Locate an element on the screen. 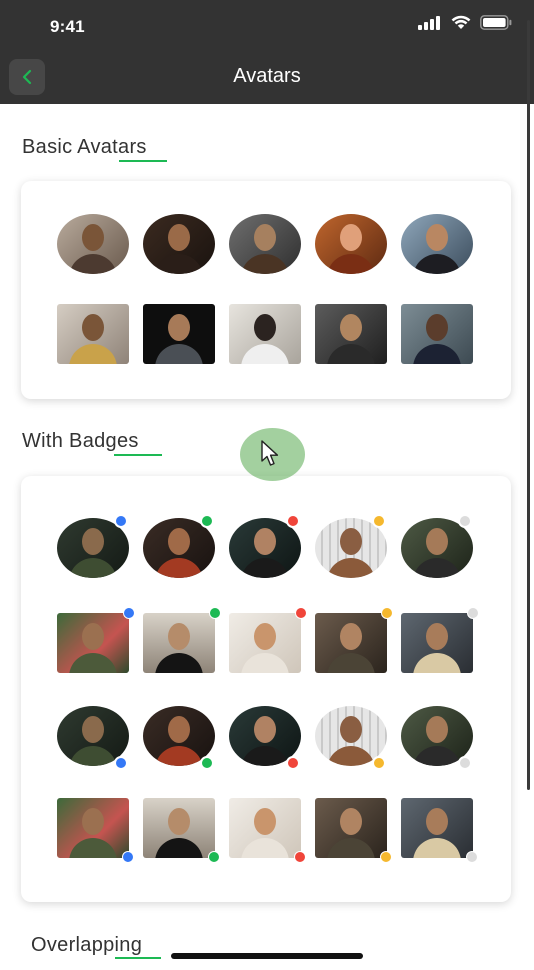  status-bar: 9:41 is located at coordinates (267, 26).